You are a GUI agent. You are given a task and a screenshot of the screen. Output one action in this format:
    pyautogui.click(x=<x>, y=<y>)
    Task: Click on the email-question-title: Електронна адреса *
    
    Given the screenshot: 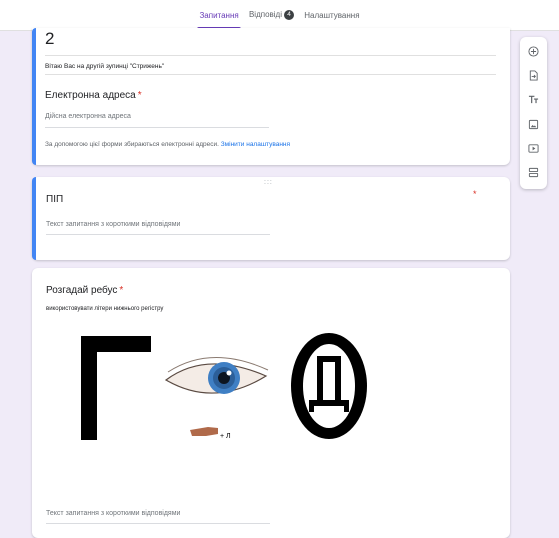 What is the action you would take?
    pyautogui.click(x=93, y=95)
    